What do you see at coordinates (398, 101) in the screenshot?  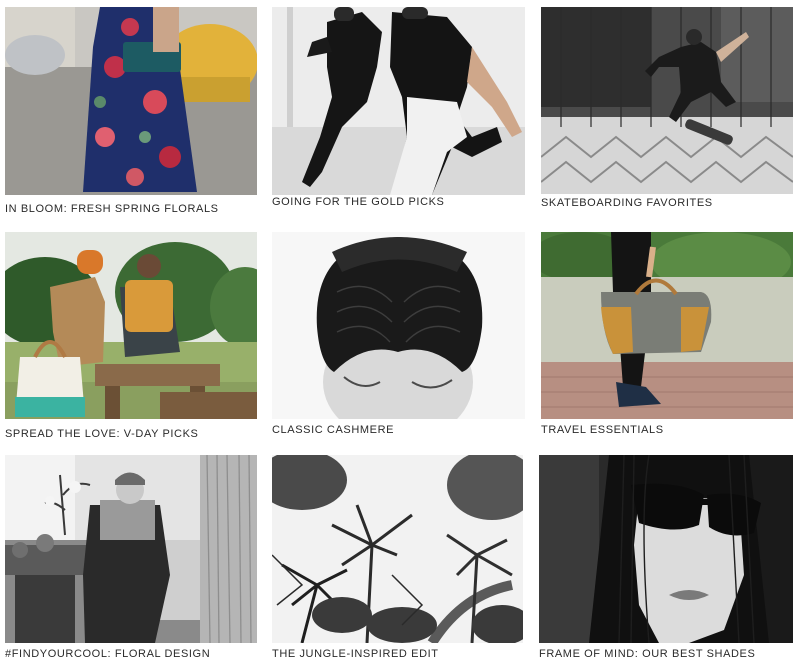 I see `tile-image-gold-picks` at bounding box center [398, 101].